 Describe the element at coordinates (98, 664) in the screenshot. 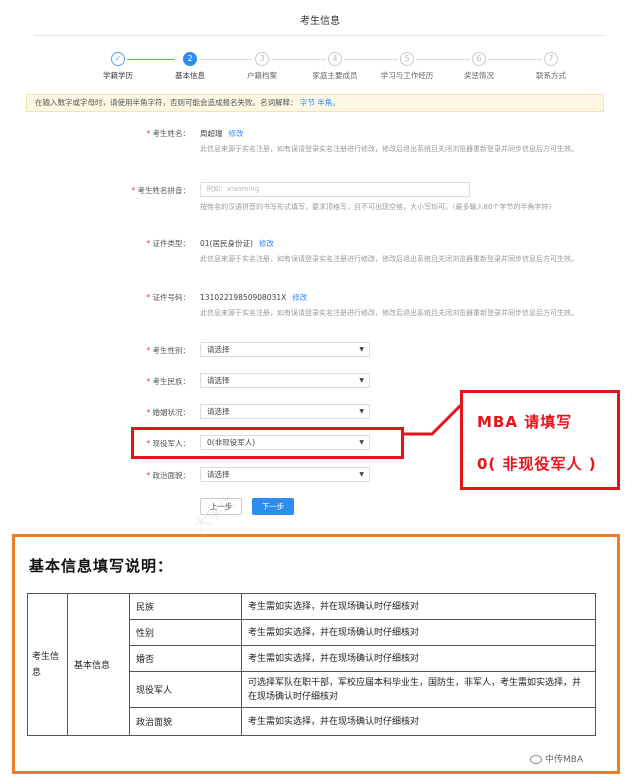

I see `table-subcategory: 基本信息` at that location.